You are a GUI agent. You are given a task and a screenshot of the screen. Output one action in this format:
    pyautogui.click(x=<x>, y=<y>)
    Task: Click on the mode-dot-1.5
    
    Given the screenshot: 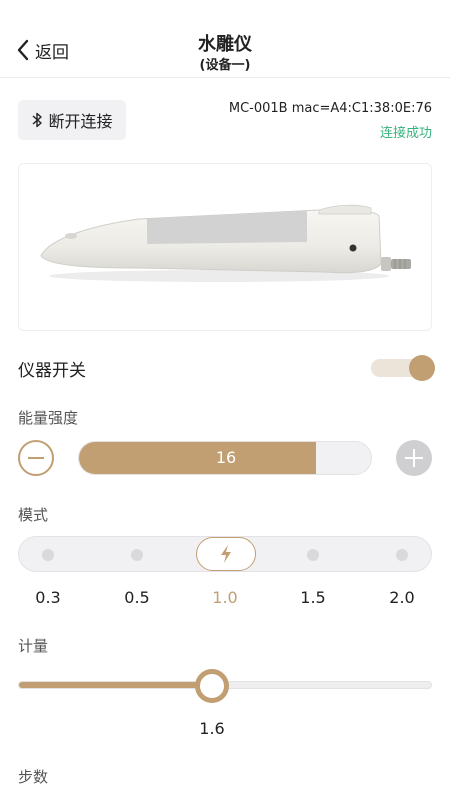 What is the action you would take?
    pyautogui.click(x=313, y=555)
    